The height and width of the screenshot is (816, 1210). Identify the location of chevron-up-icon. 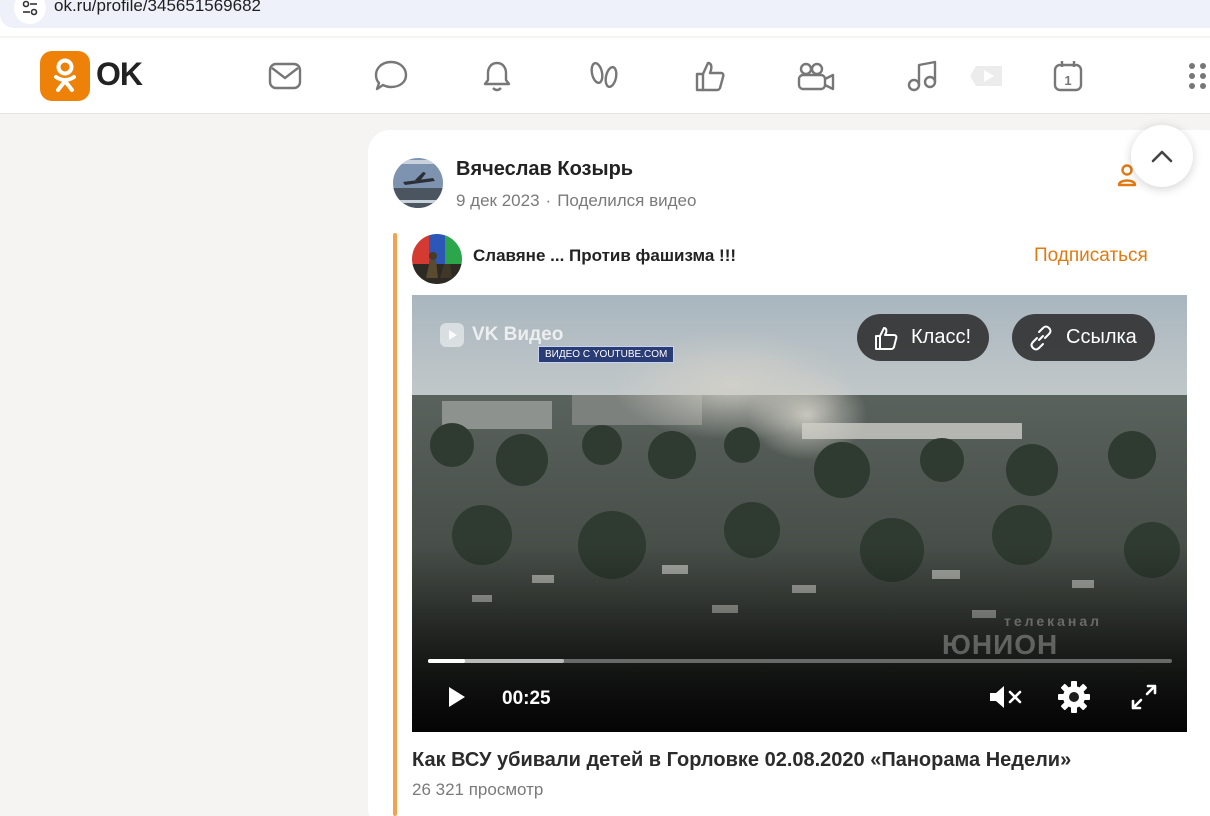
(1162, 156).